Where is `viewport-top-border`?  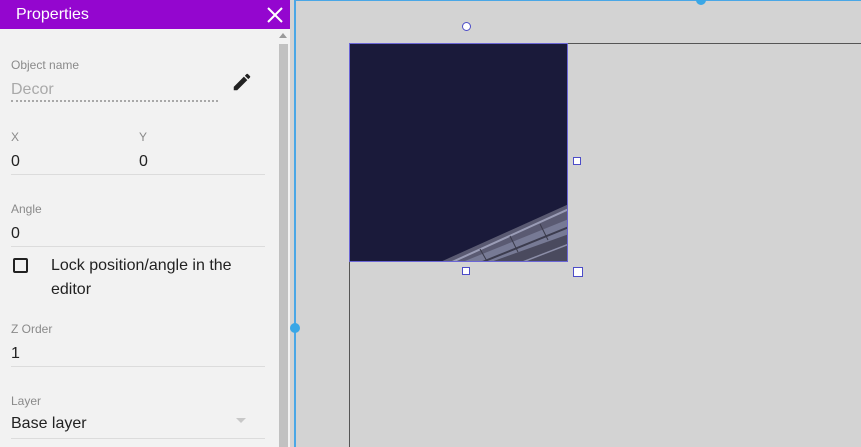
viewport-top-border is located at coordinates (577, 0).